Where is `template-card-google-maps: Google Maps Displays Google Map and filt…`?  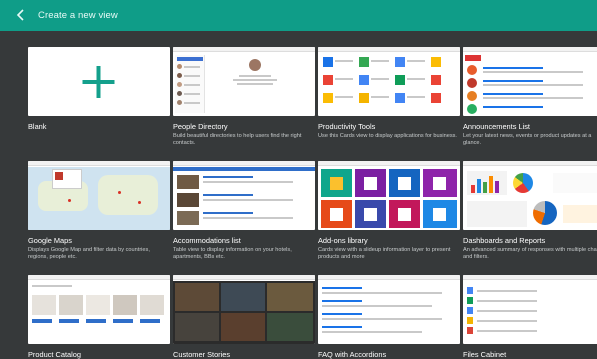
template-card-google-maps: Google Maps Displays Google Map and filt… is located at coordinates (99, 210).